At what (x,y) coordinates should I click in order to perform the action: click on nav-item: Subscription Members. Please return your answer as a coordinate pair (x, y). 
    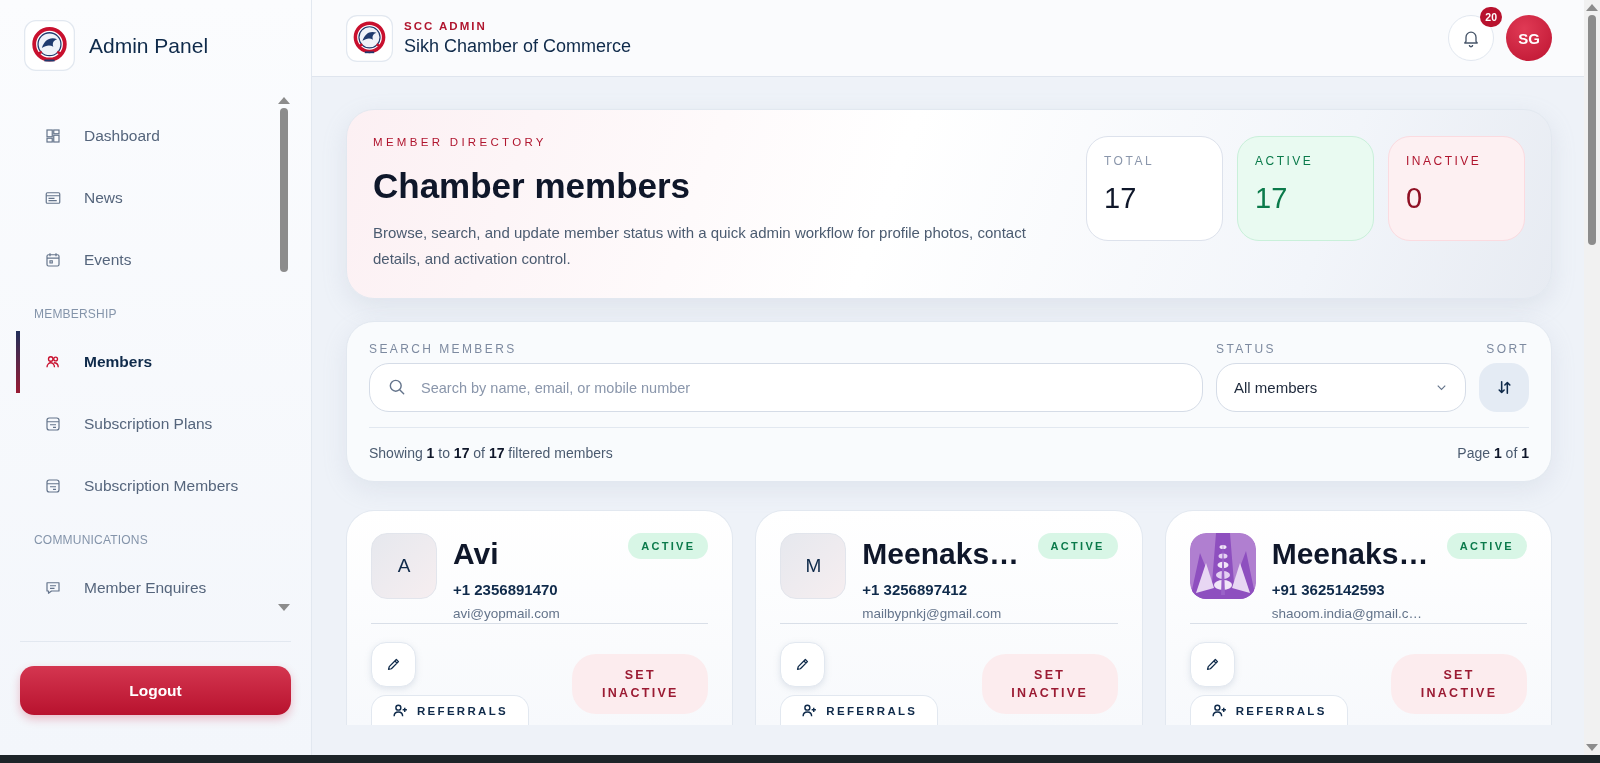
    Looking at the image, I should click on (146, 486).